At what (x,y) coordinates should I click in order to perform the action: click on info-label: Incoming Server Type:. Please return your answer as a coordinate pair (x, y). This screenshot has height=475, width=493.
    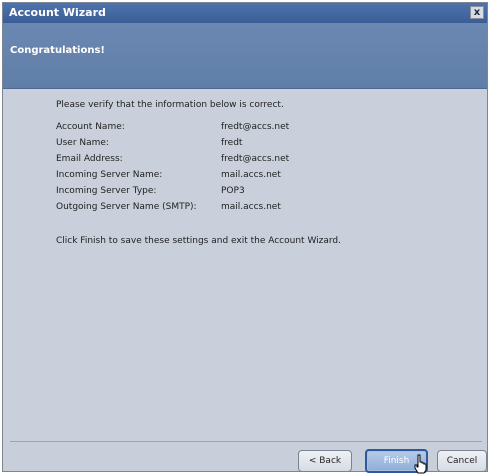
    Looking at the image, I should click on (106, 191).